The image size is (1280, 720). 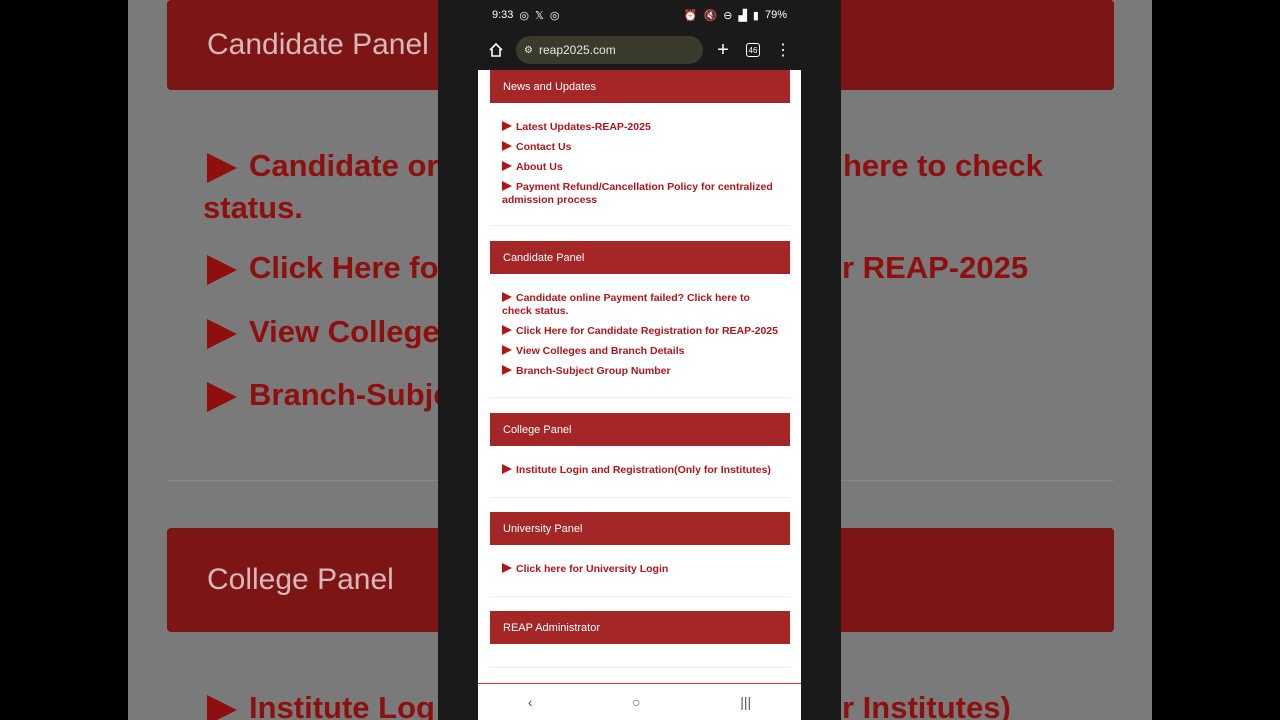 I want to click on home-nav-icon: ○, so click(x=636, y=702).